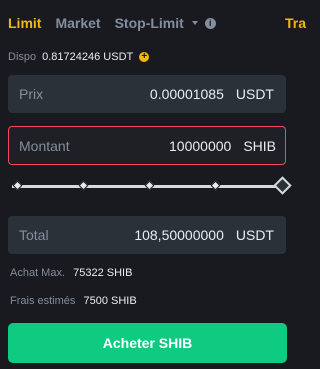 This screenshot has height=369, width=320. Describe the element at coordinates (149, 23) in the screenshot. I see `tab-stop-limit-label: Stop-Limit` at that location.